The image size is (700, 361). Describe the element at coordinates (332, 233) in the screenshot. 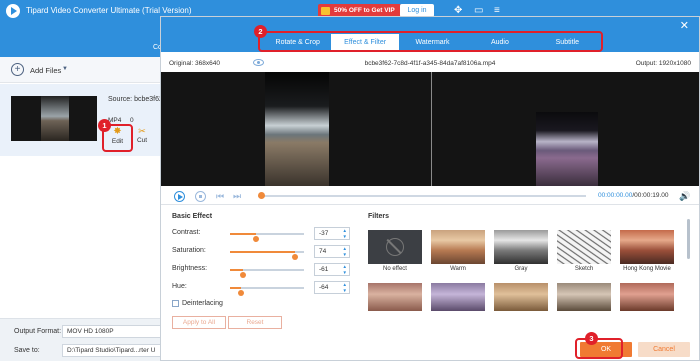

I see `contrast-input: -37 ▲ ▼` at that location.